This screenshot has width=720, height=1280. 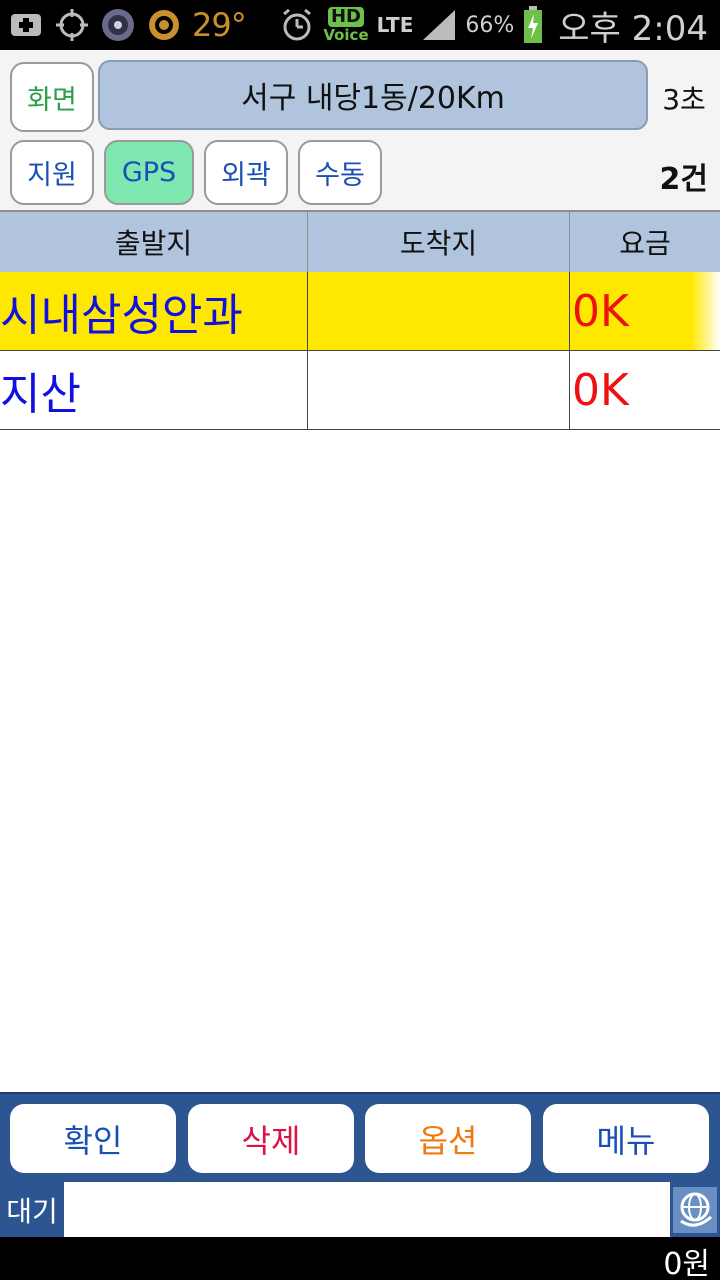 What do you see at coordinates (373, 95) in the screenshot?
I see `region-selector: 서구 내당1동/20Km` at bounding box center [373, 95].